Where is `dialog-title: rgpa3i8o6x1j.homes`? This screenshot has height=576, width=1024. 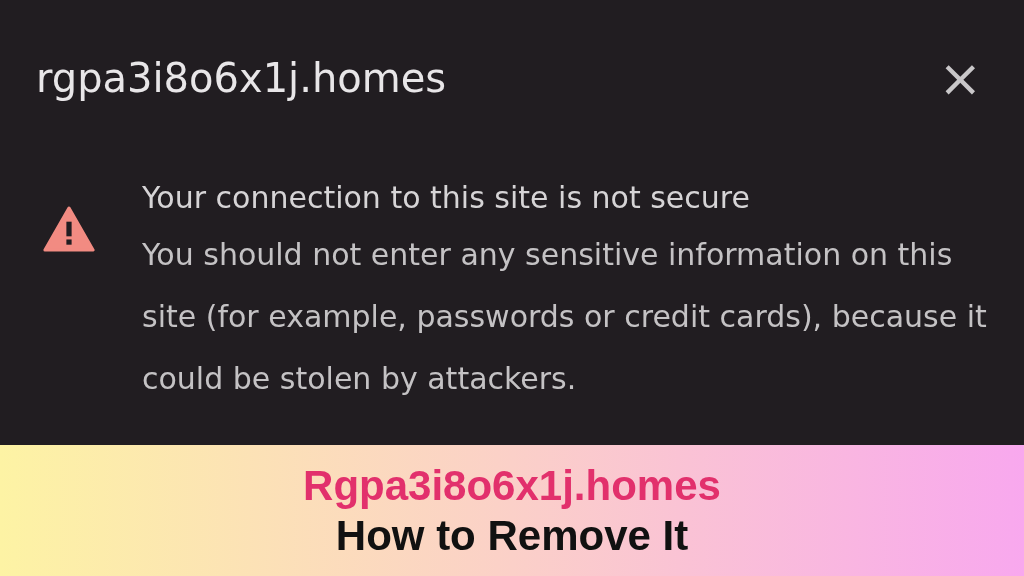 dialog-title: rgpa3i8o6x1j.homes is located at coordinates (241, 78).